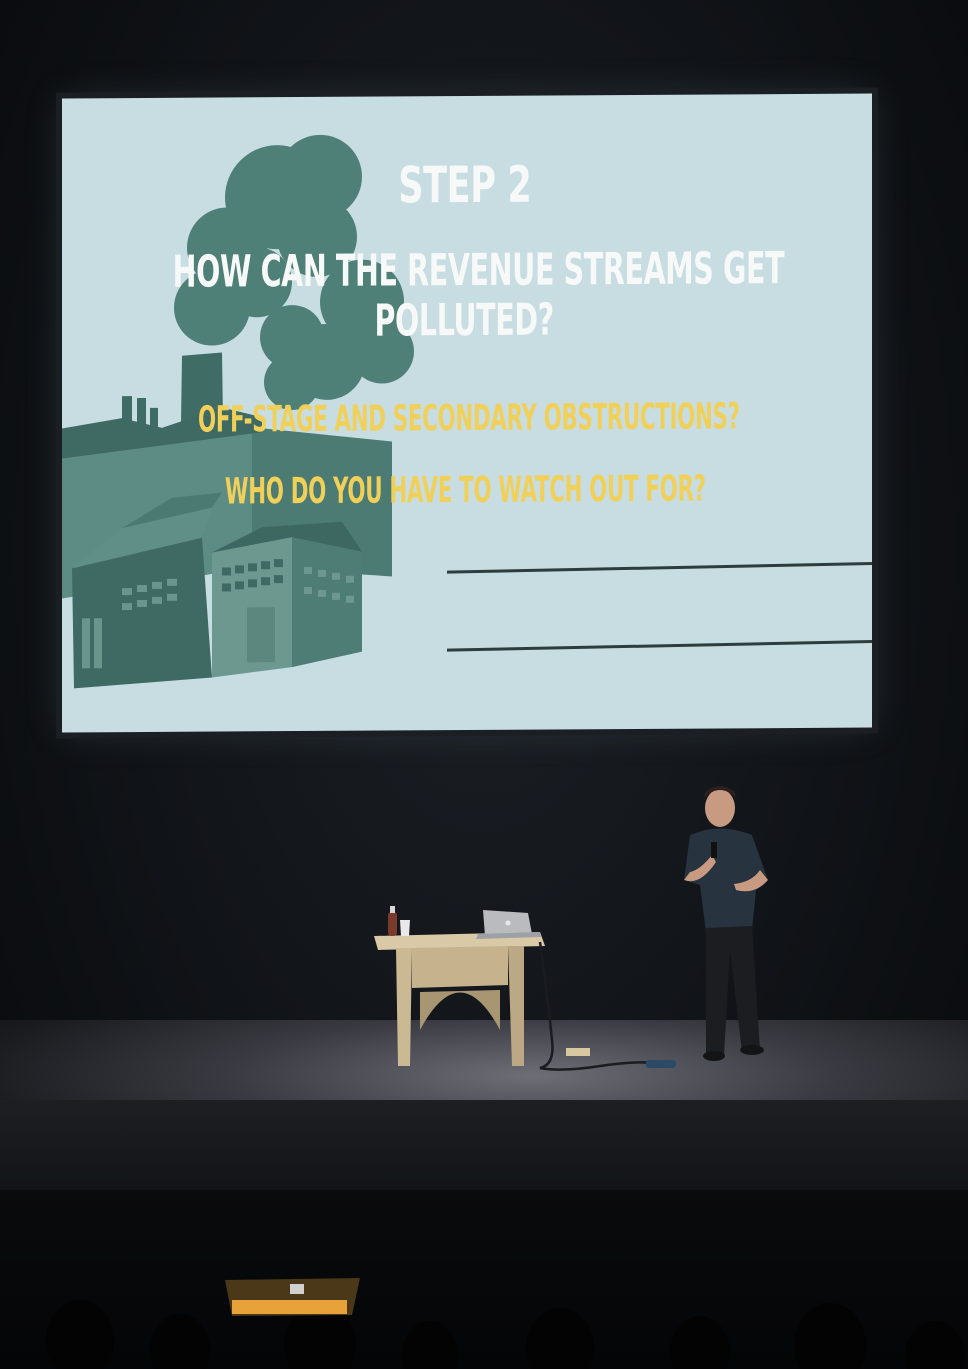 The image size is (968, 1369). What do you see at coordinates (505, 1334) in the screenshot?
I see `audience-heads` at bounding box center [505, 1334].